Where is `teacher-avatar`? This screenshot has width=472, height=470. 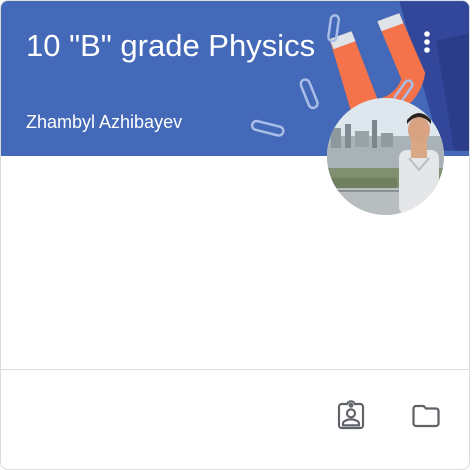
teacher-avatar is located at coordinates (385, 156).